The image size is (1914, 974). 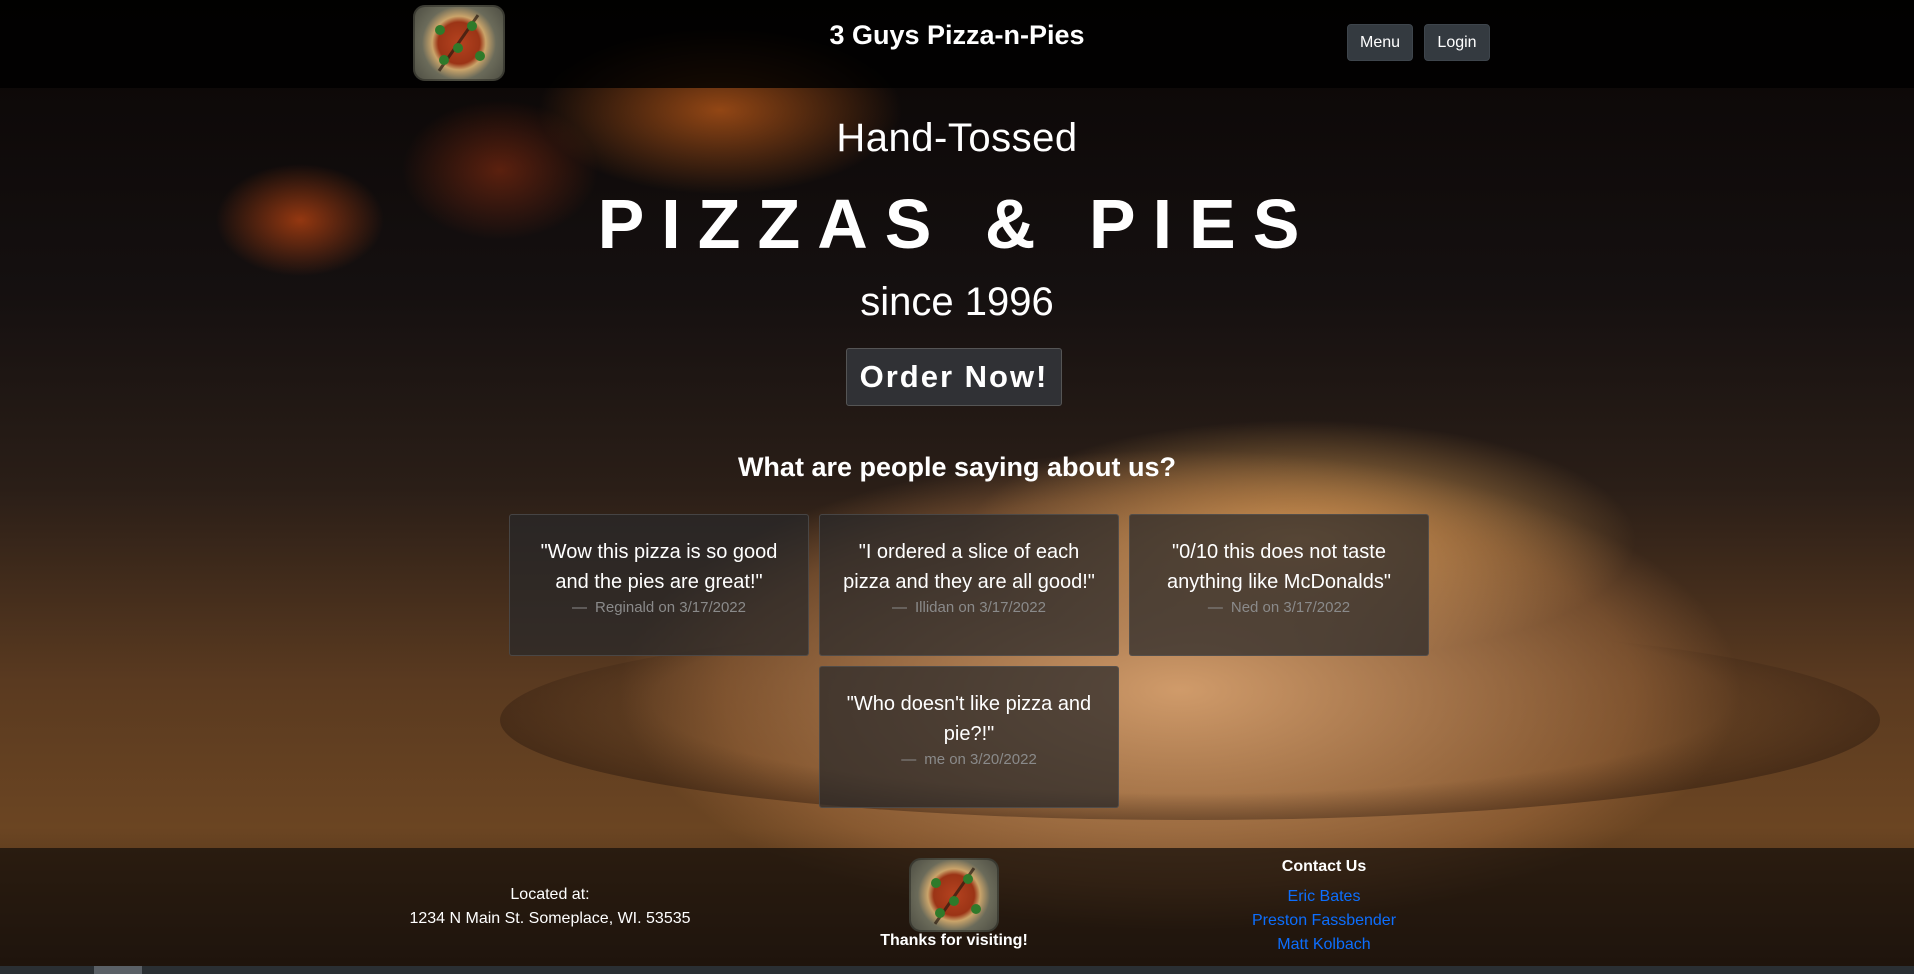 I want to click on contact-link-preston-fassbender: Preston Fassbender, so click(x=1324, y=921).